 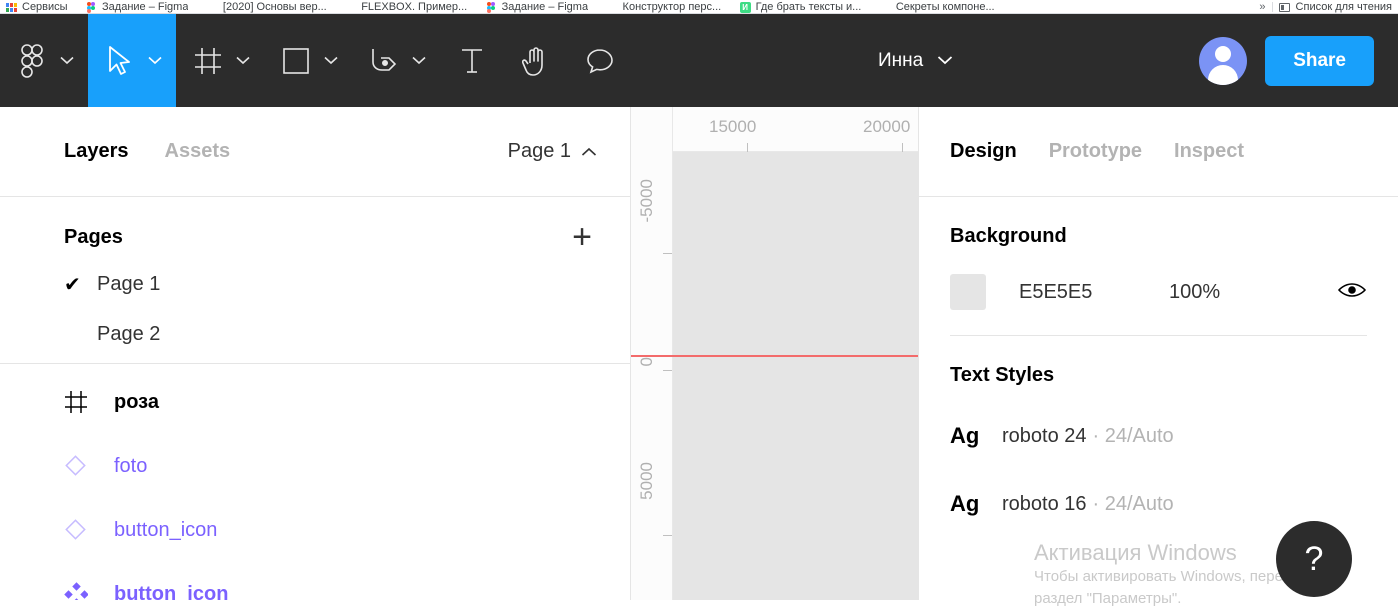 What do you see at coordinates (900, 61) in the screenshot?
I see `file-name-label: Инна` at bounding box center [900, 61].